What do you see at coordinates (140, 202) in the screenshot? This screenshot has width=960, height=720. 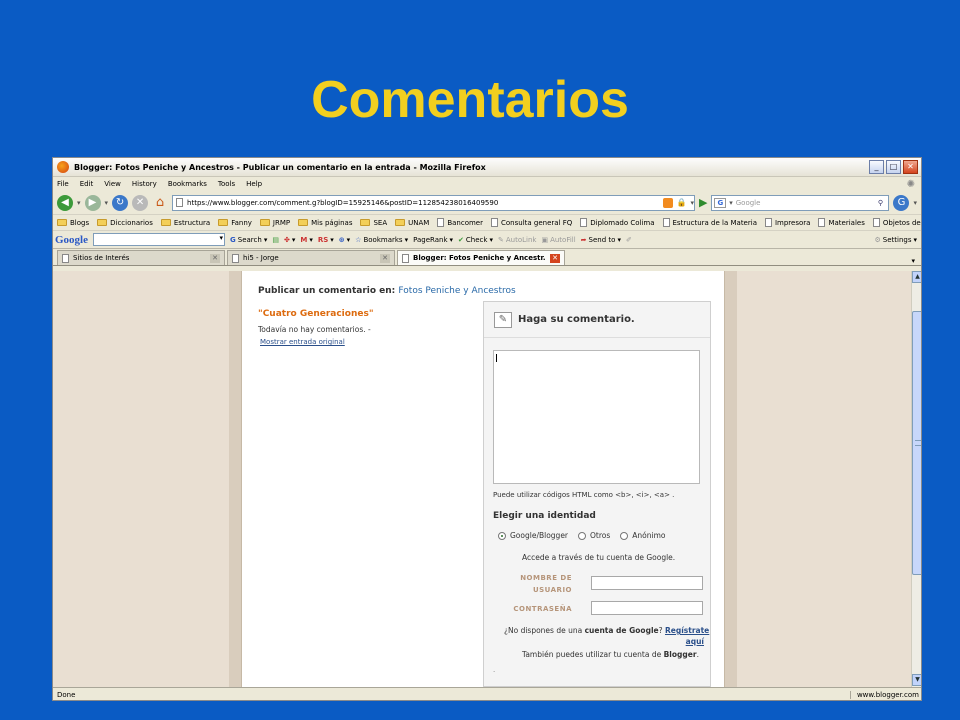 I see `stop-icon: ✕` at bounding box center [140, 202].